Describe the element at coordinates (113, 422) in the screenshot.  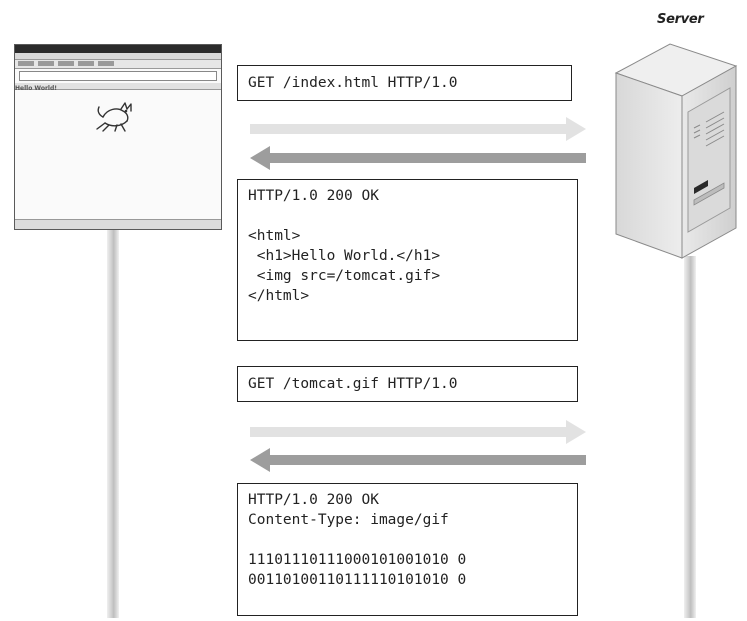
I see `client-lifeline` at that location.